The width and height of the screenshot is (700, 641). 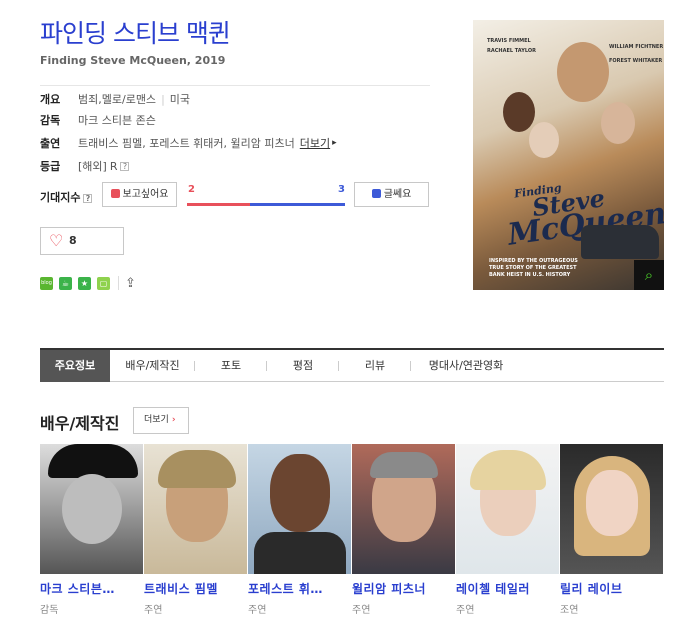 I want to click on cast-more-link: 더보기, so click(x=315, y=143).